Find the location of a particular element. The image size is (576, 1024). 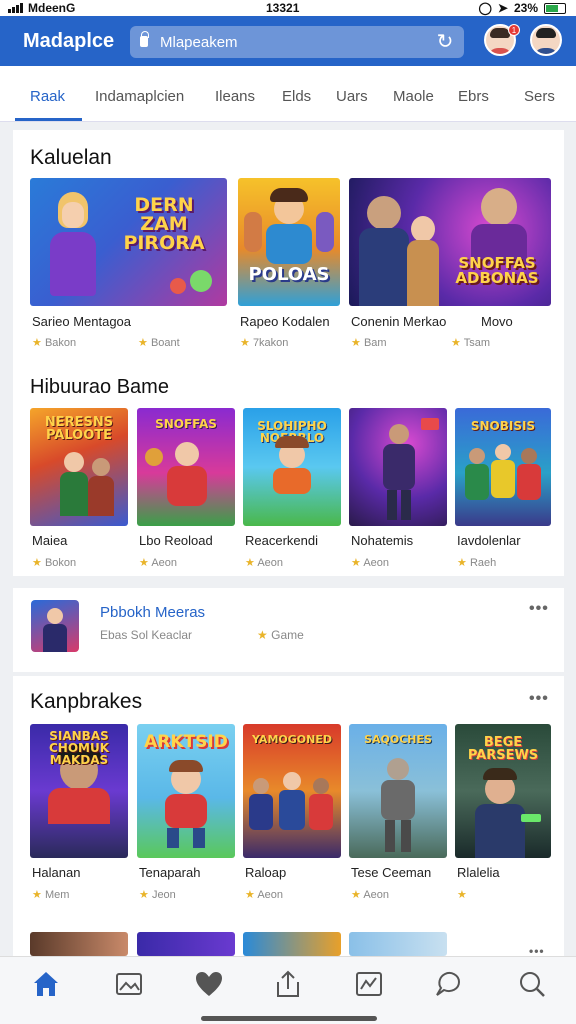

game-card: BEGE PARSEWS Rlalelia ★ is located at coordinates (503, 814).